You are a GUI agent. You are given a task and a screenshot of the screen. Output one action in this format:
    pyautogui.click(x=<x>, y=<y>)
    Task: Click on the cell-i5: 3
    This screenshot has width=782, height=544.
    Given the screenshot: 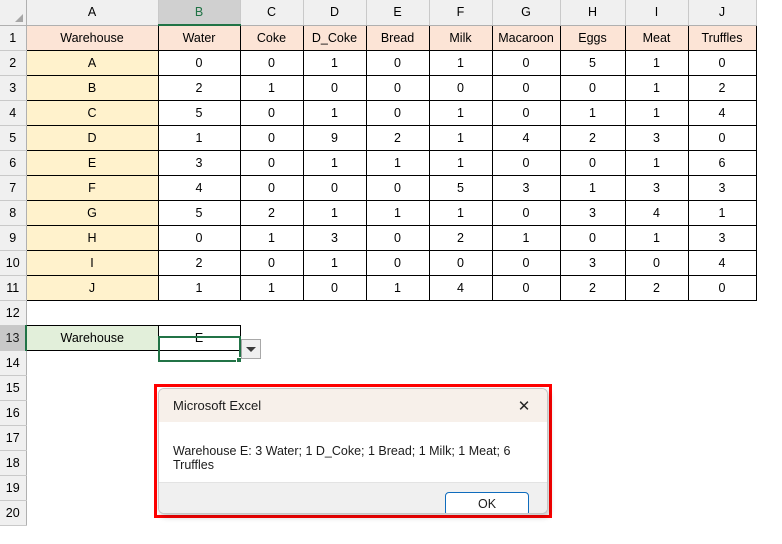 What is the action you would take?
    pyautogui.click(x=656, y=137)
    